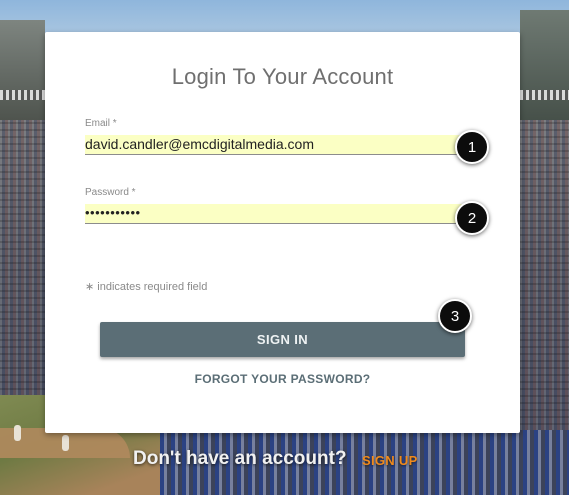 This screenshot has width=569, height=495. I want to click on sign-in-label: SIGN IN, so click(282, 339).